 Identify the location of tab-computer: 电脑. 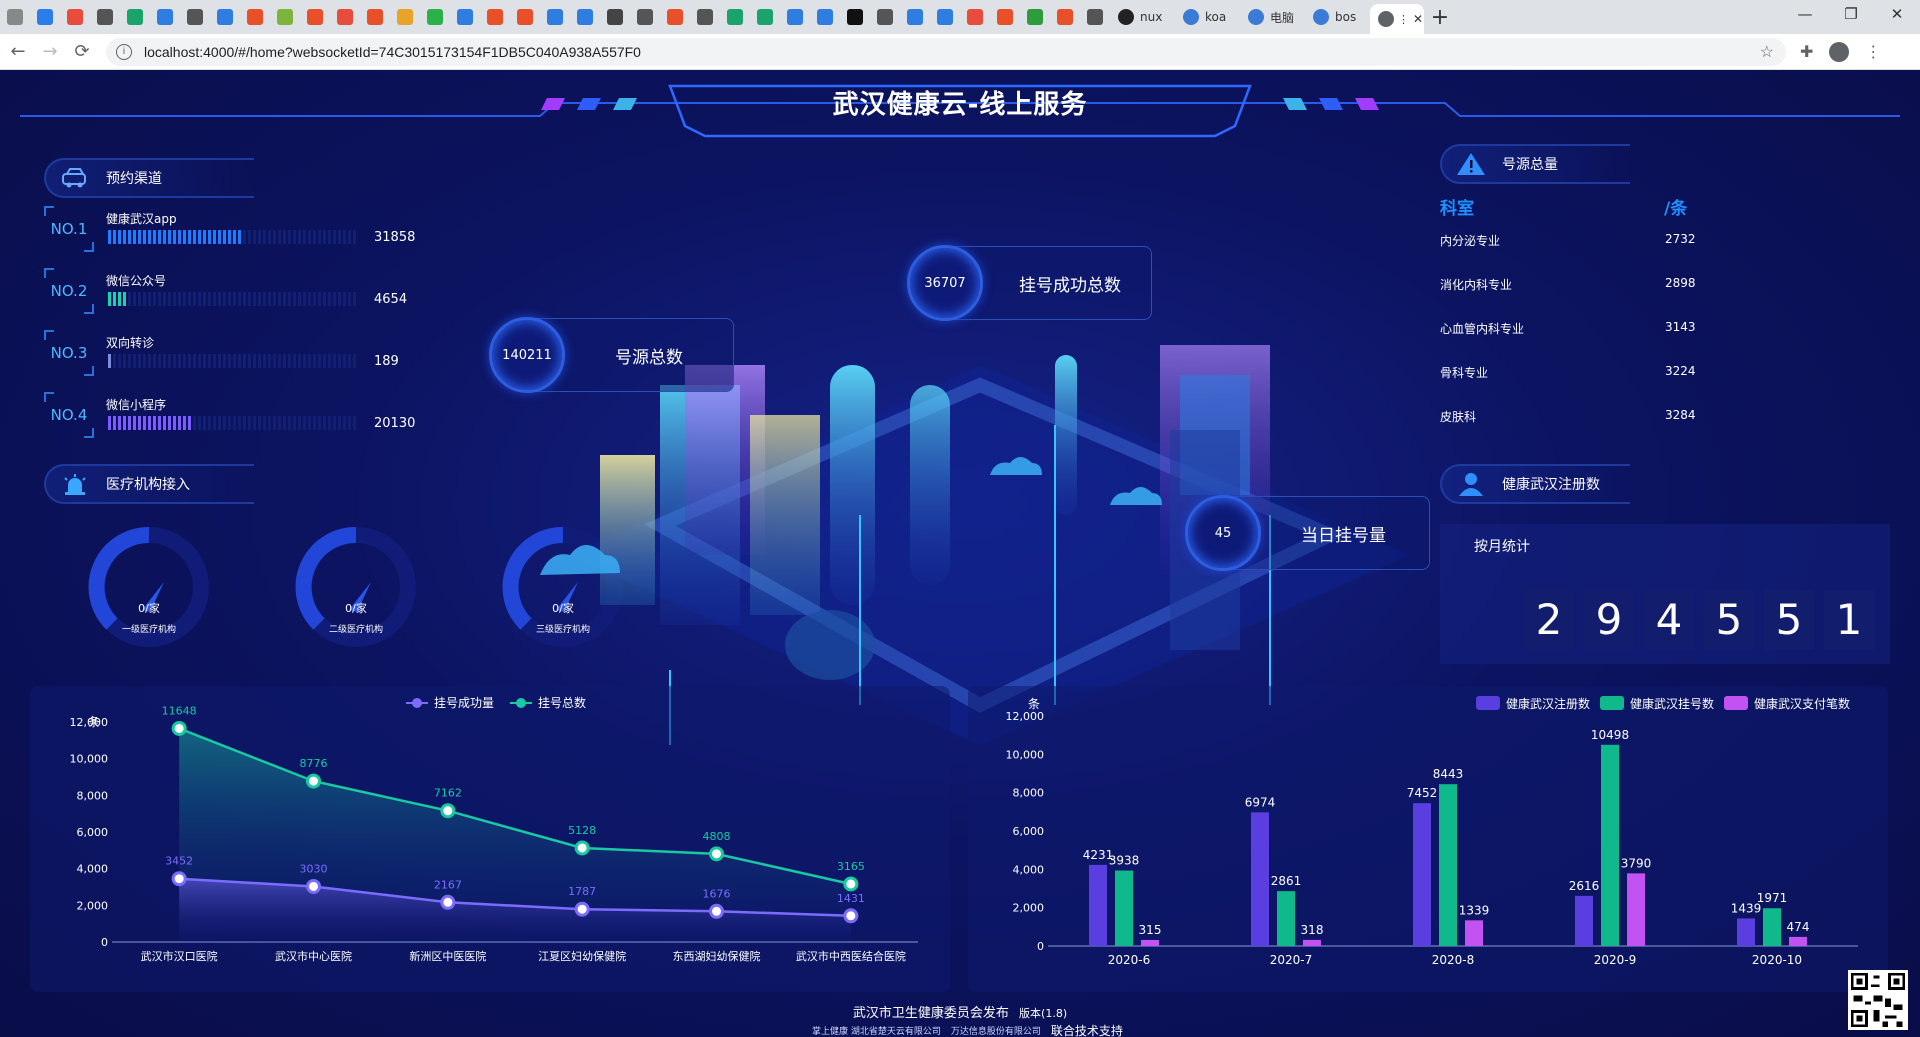
(1272, 17).